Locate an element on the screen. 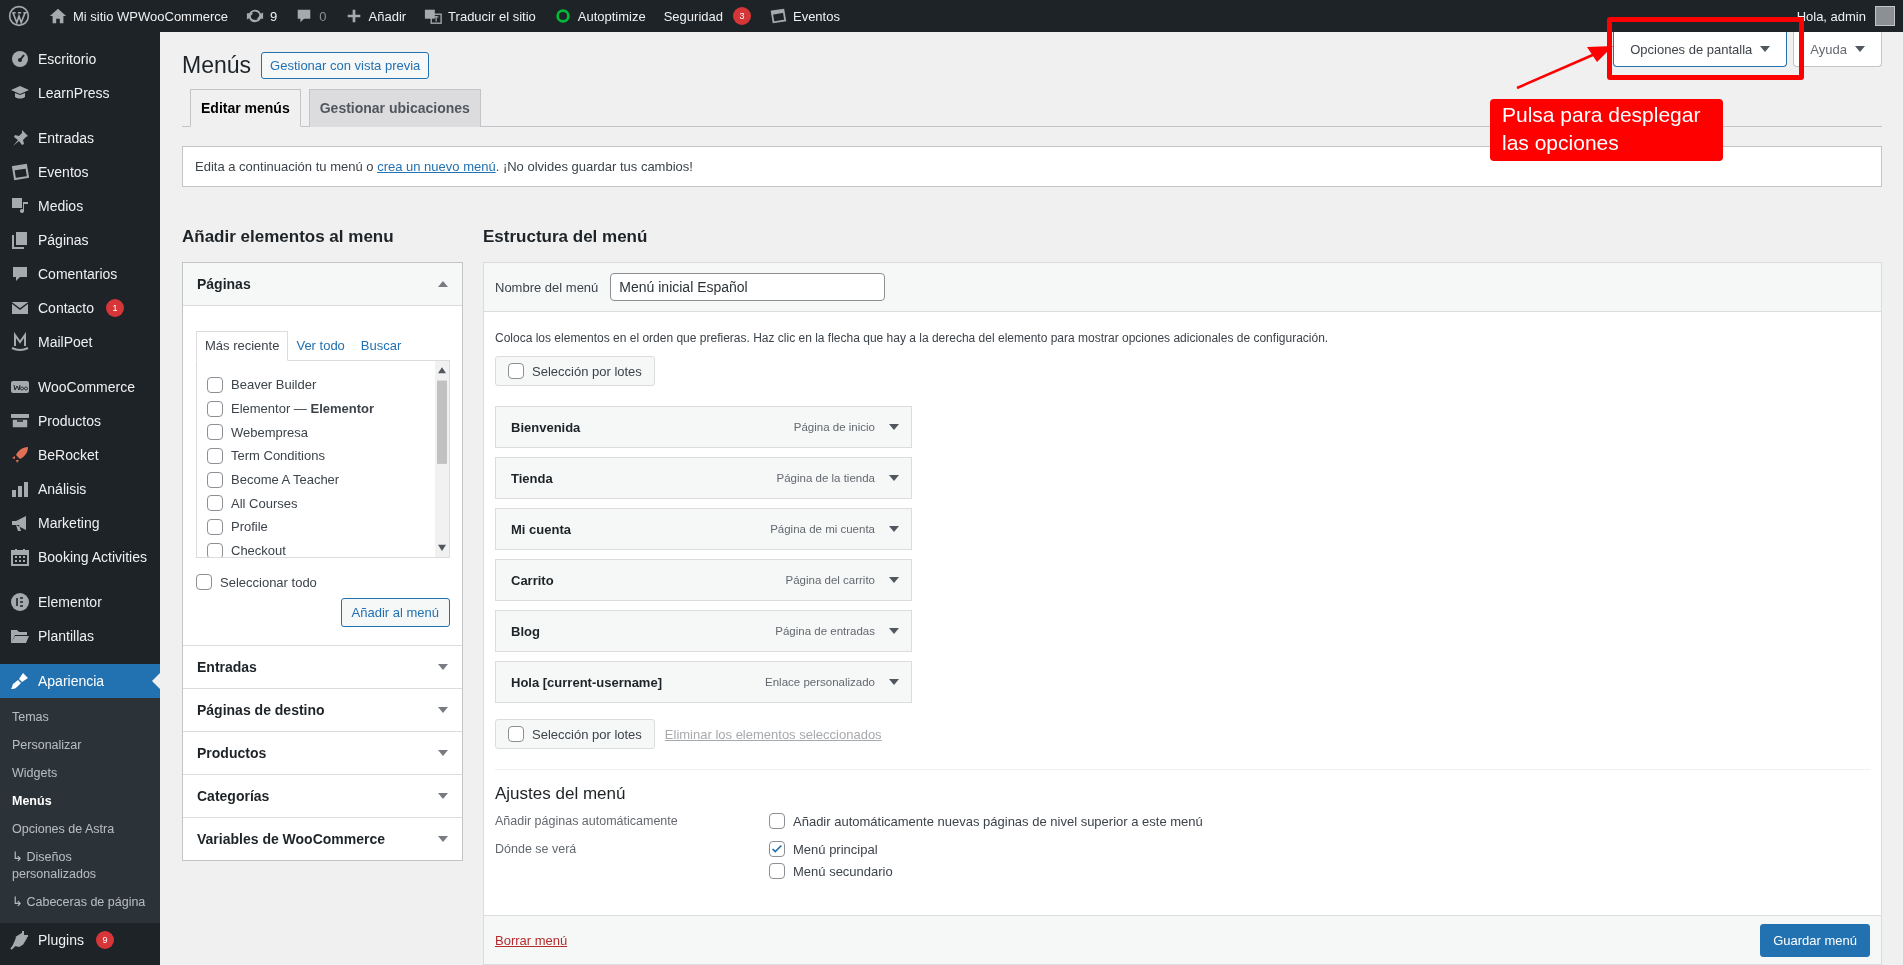 Image resolution: width=1903 pixels, height=965 pixels. menu-item-bar: Carrito Página del carrito is located at coordinates (703, 580).